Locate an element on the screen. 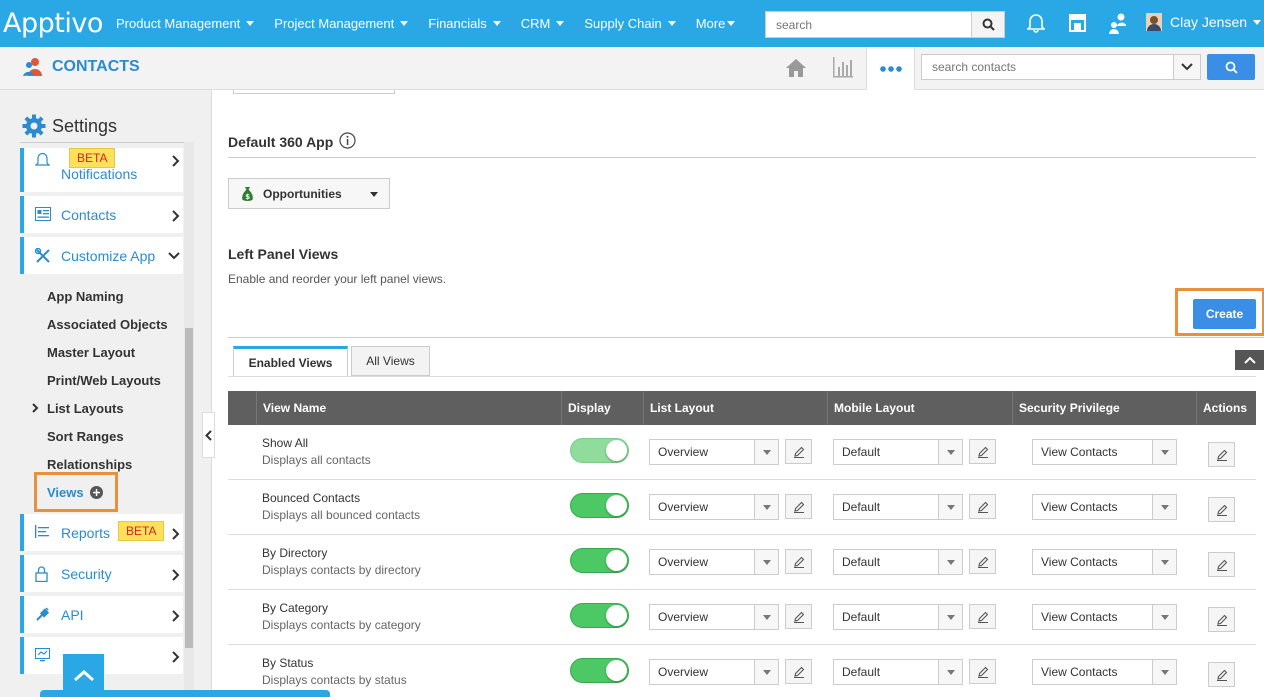 This screenshot has height=697, width=1264. contacts-search-button is located at coordinates (1231, 67).